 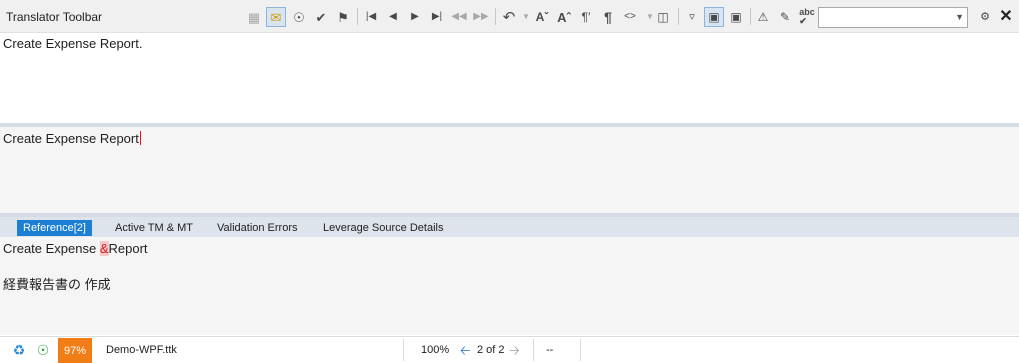 What do you see at coordinates (435, 350) in the screenshot?
I see `zoom-level: 100%` at bounding box center [435, 350].